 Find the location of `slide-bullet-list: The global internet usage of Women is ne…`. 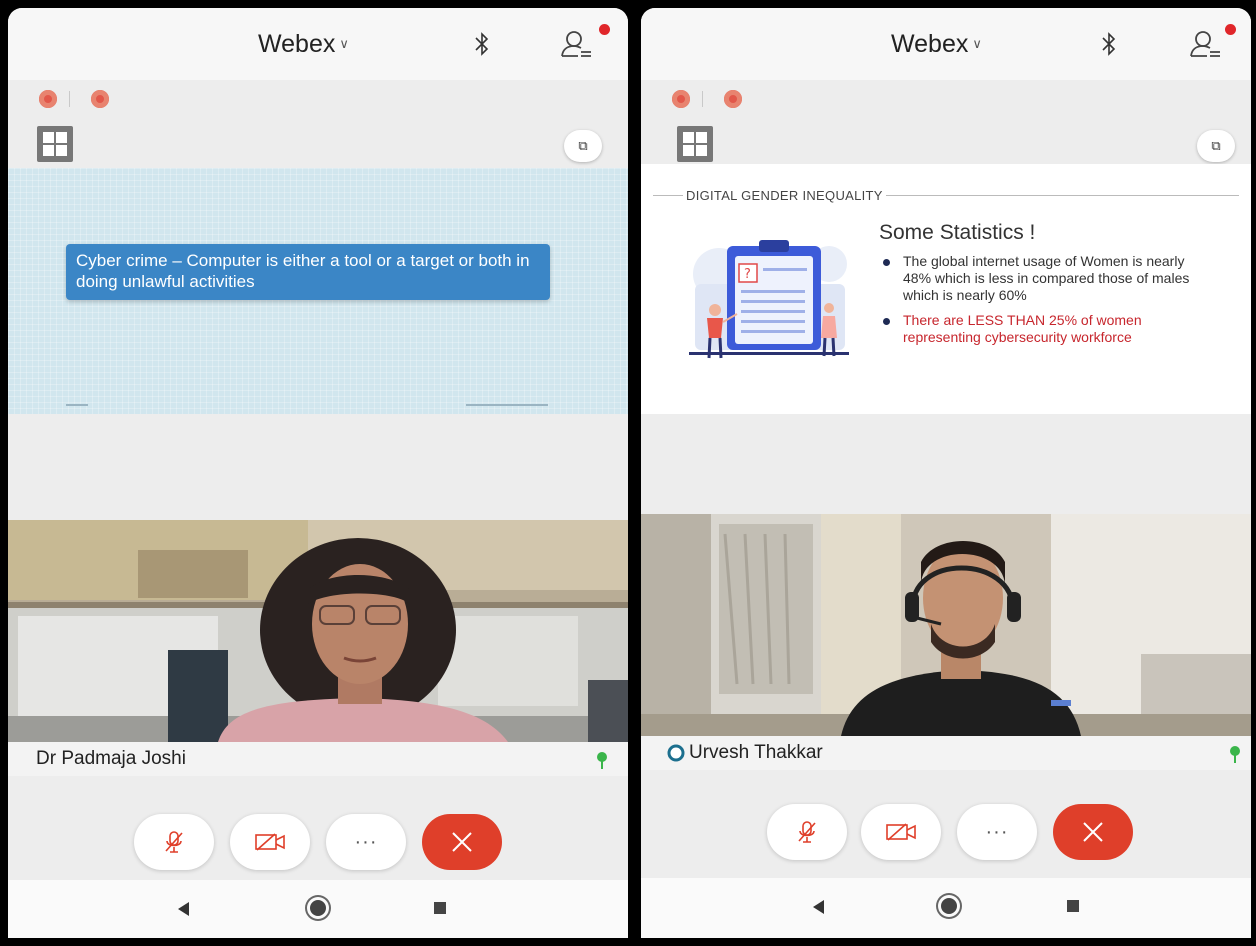

slide-bullet-list: The global internet usage of Women is ne… is located at coordinates (1048, 303).